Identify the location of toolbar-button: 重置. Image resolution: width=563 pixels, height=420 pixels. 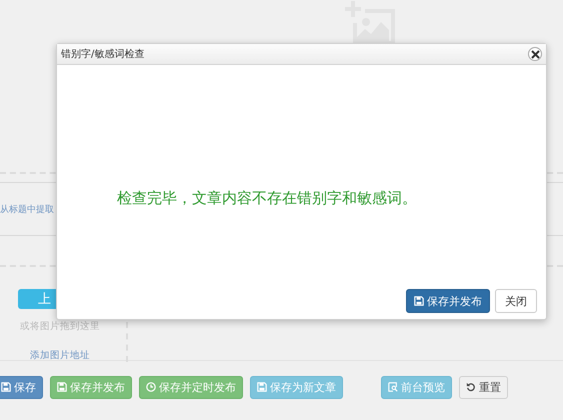
(483, 387).